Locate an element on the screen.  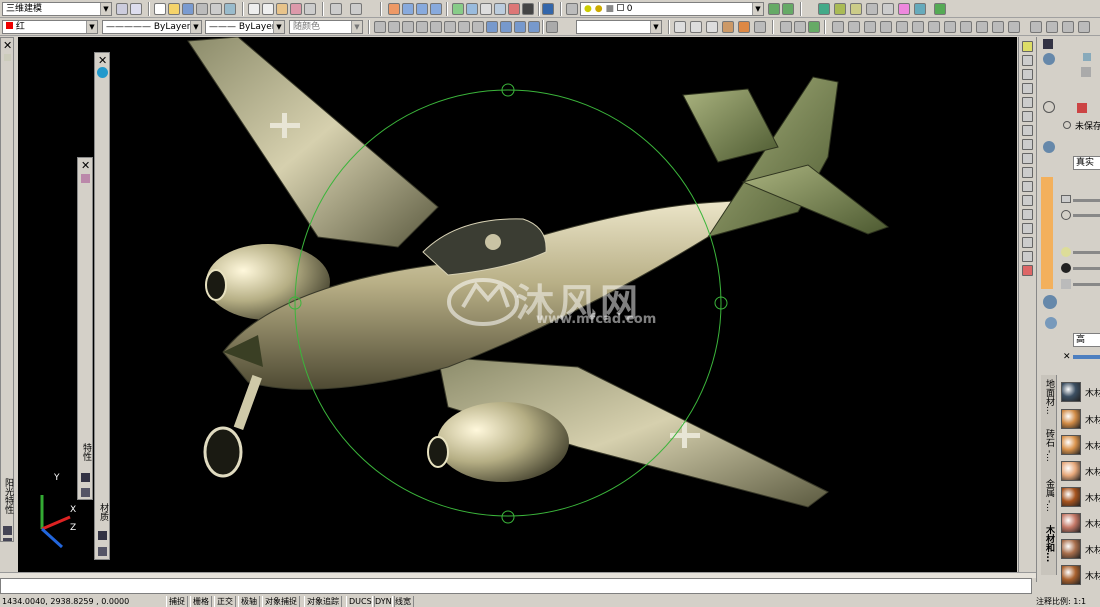
named-views-icon is located at coordinates (534, 27).